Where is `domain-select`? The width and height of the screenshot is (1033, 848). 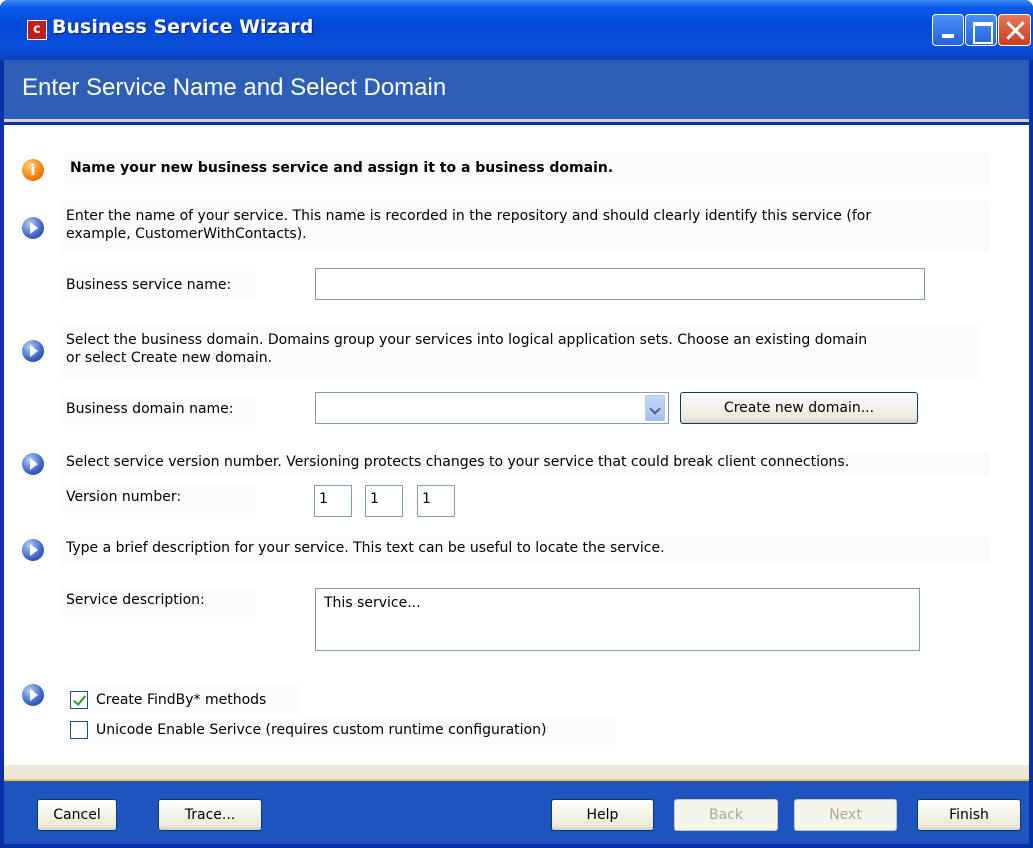
domain-select is located at coordinates (492, 408).